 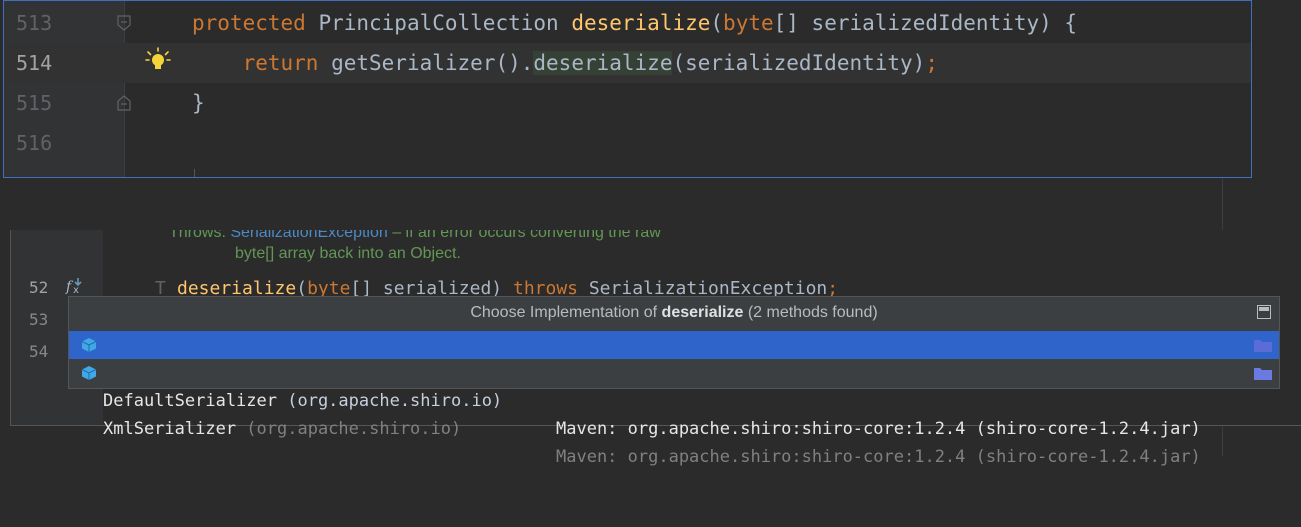 I want to click on lightbulb-icon, so click(x=158, y=60).